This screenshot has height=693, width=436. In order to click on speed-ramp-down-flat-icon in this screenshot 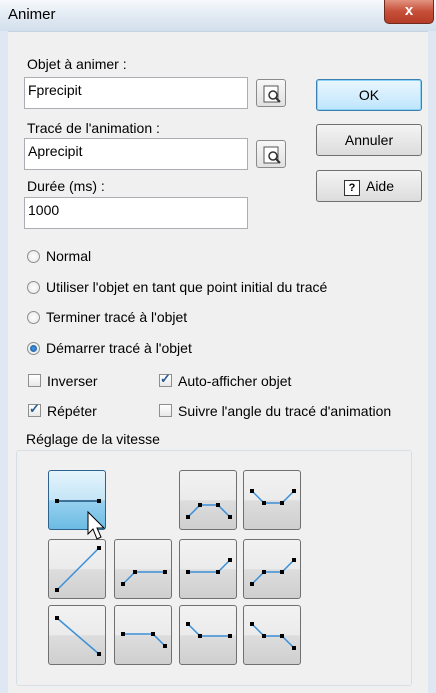, I will do `click(209, 630)`.